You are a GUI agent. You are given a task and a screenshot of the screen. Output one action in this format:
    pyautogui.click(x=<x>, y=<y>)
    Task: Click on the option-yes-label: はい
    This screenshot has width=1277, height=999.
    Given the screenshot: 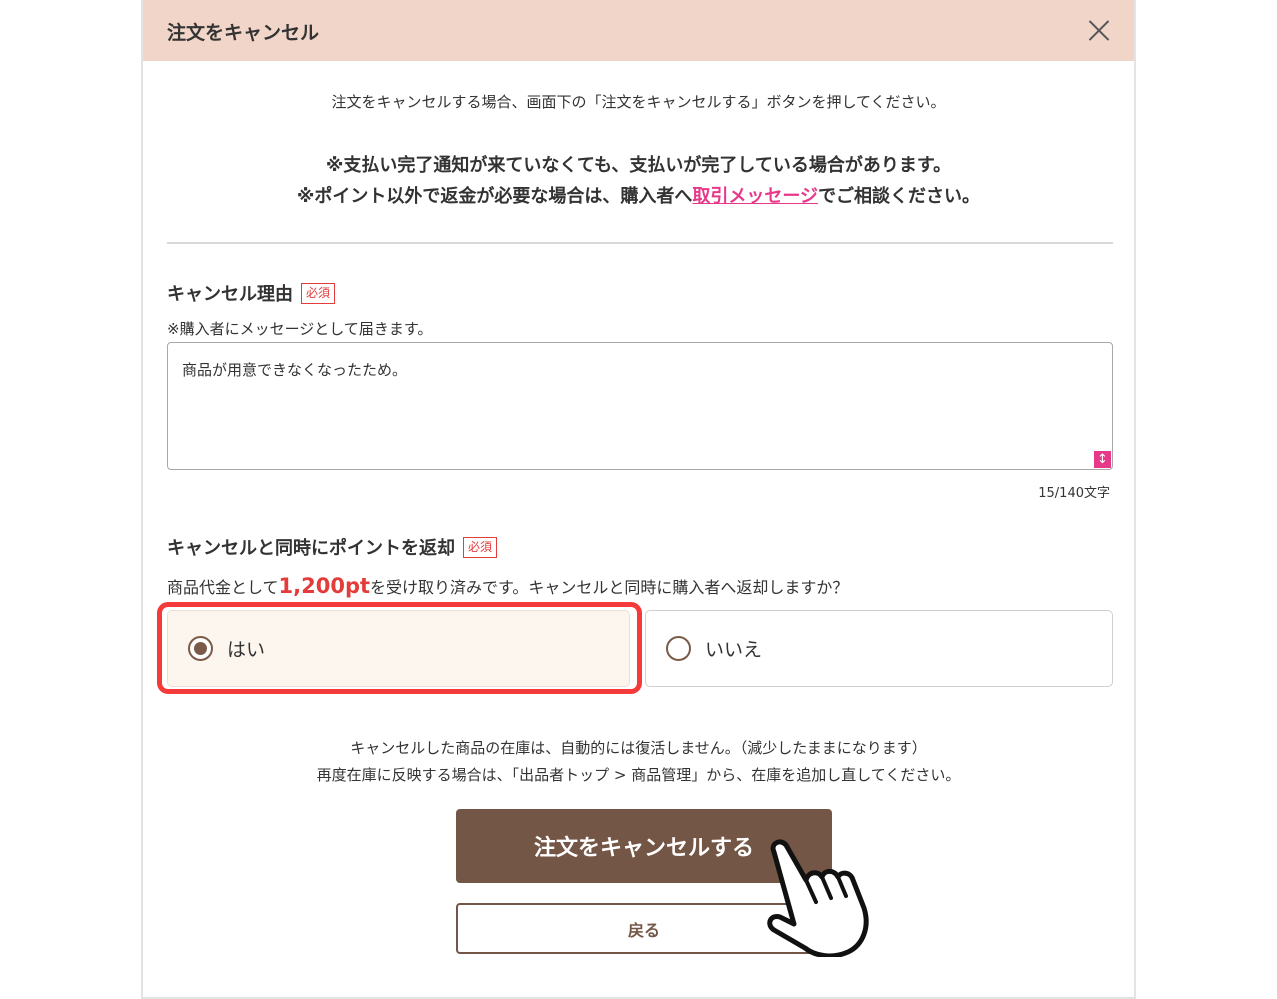 What is the action you would take?
    pyautogui.click(x=246, y=650)
    